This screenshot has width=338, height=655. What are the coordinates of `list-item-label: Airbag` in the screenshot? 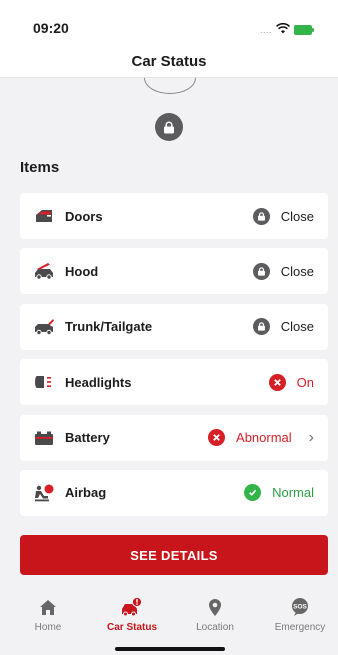 It's located at (86, 493).